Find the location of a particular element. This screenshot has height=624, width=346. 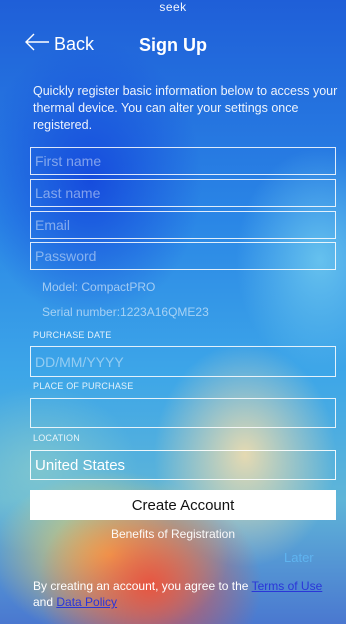

create-account-button: Create Account is located at coordinates (183, 505).